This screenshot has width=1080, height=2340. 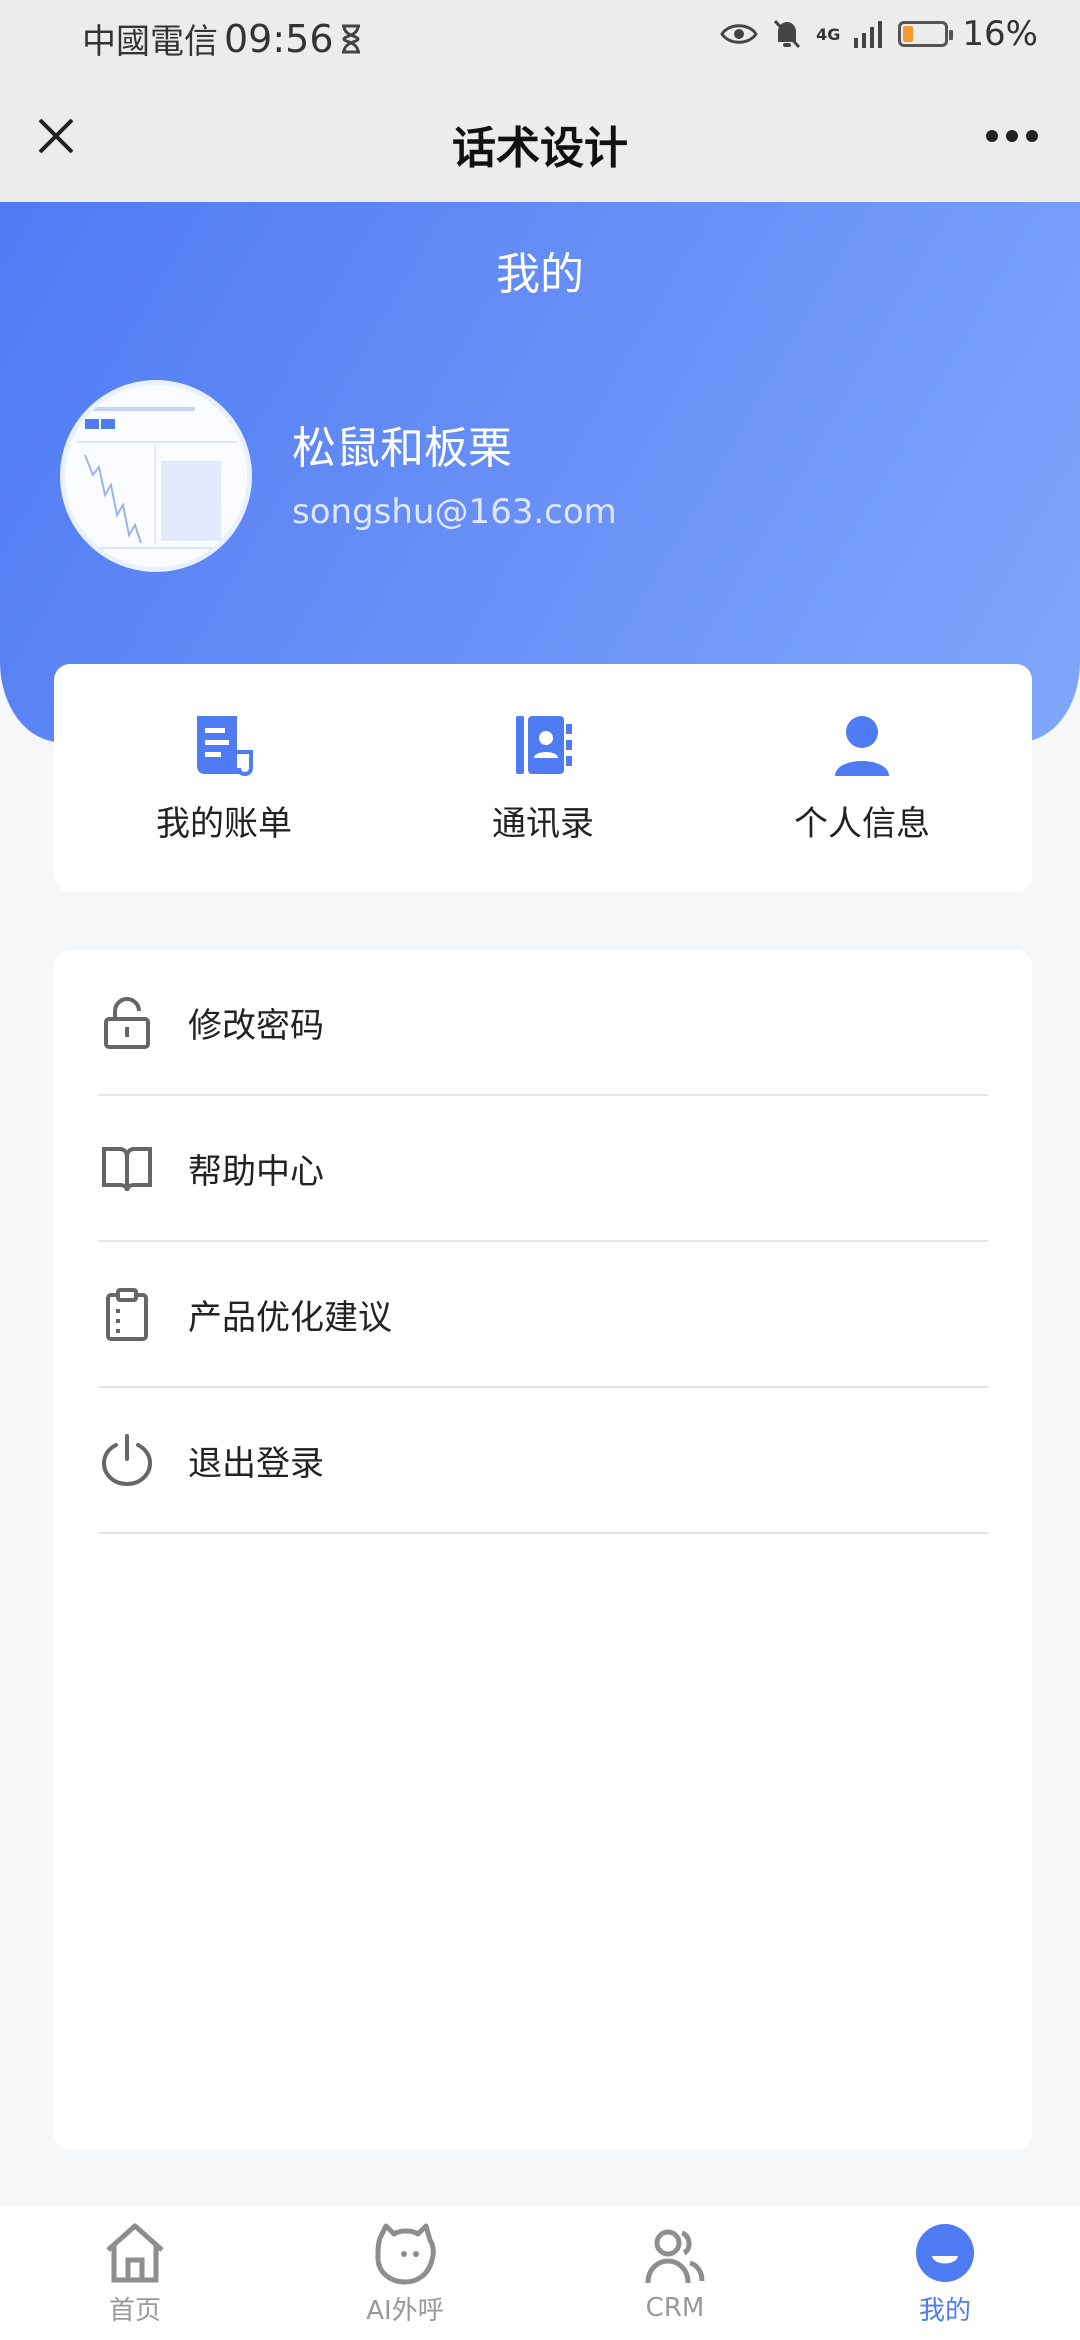 What do you see at coordinates (675, 2308) in the screenshot?
I see `nav-label: CRM` at bounding box center [675, 2308].